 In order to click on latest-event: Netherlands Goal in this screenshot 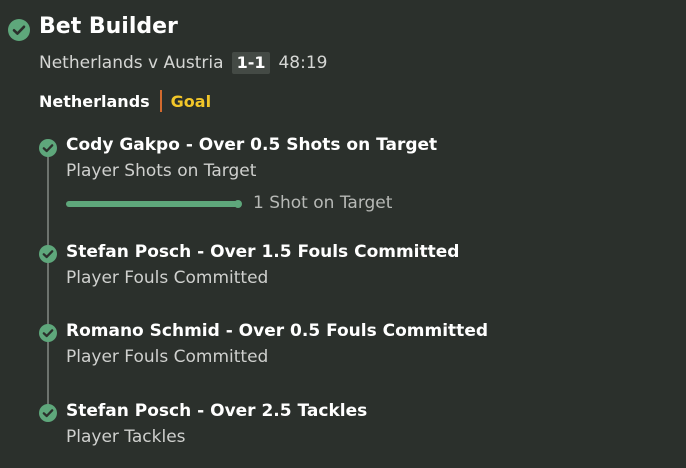, I will do `click(125, 101)`.